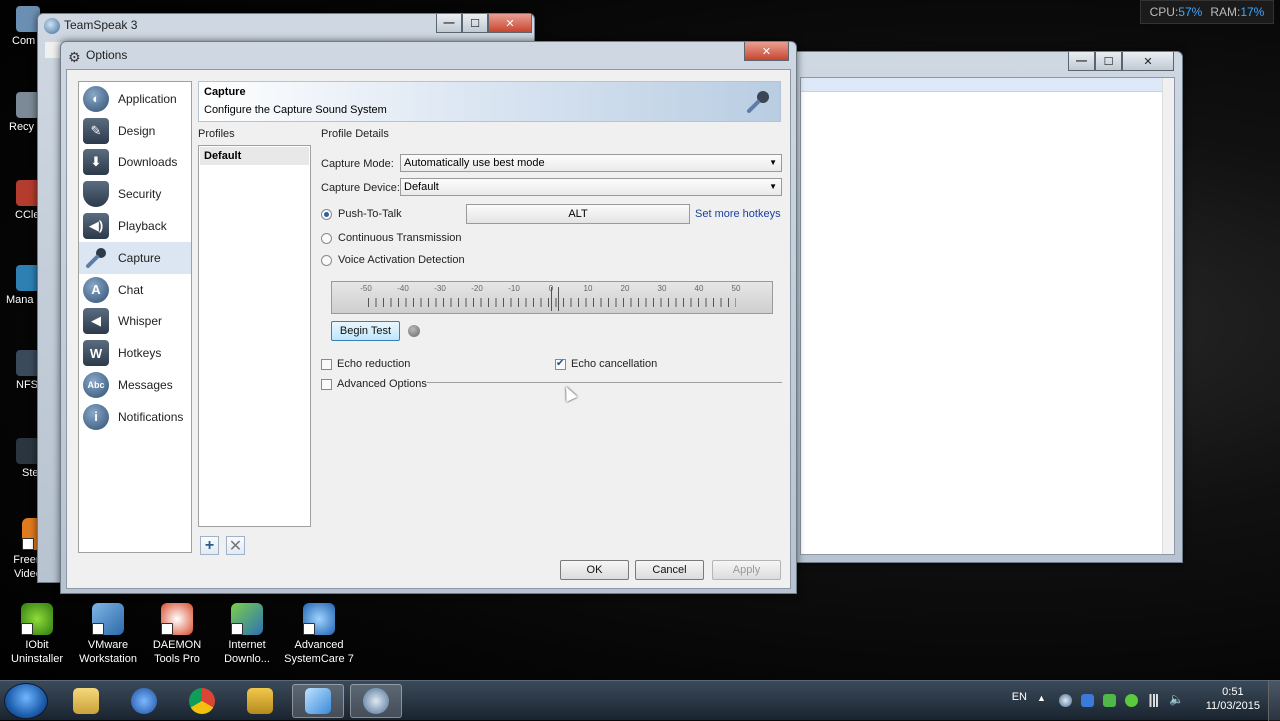 This screenshot has width=1280, height=721. Describe the element at coordinates (20, 285) in the screenshot. I see `desktop-icon-manager: Mana` at that location.